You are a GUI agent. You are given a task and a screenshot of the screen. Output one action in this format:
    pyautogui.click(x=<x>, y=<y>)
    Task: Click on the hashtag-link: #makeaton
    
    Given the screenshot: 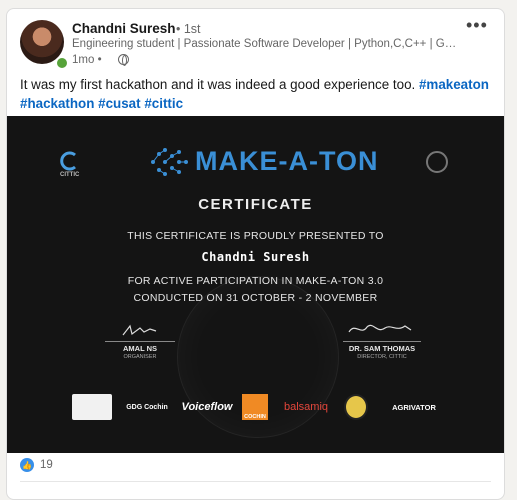 What is the action you would take?
    pyautogui.click(x=454, y=84)
    